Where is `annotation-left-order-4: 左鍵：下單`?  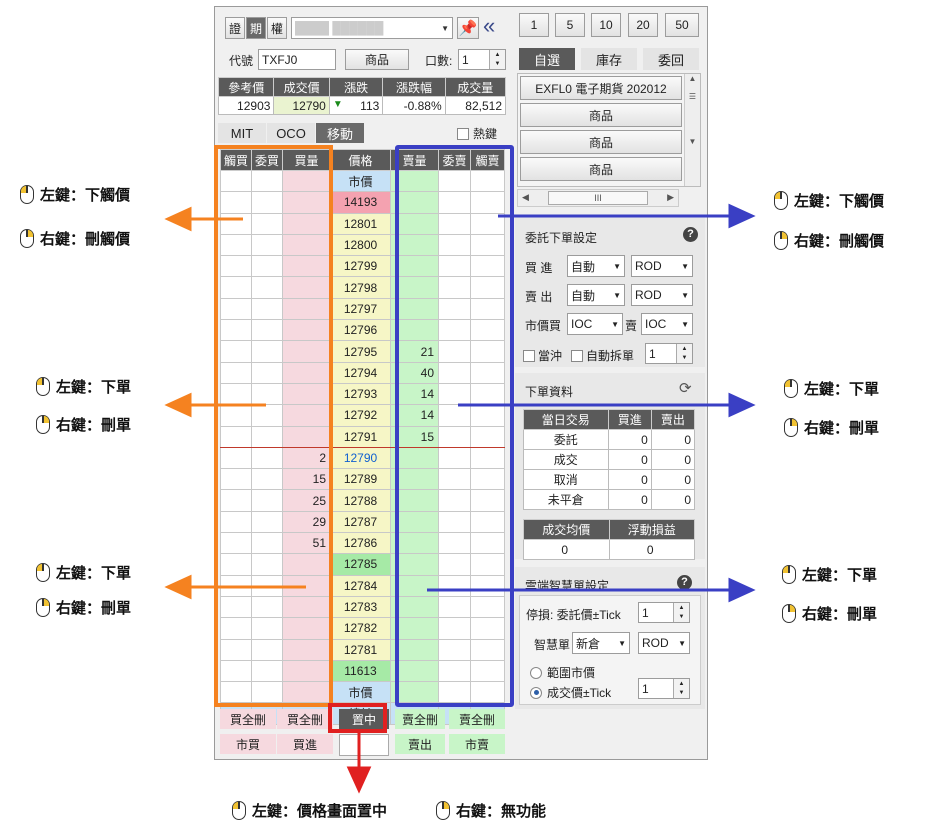 annotation-left-order-4: 左鍵：下單 is located at coordinates (829, 574).